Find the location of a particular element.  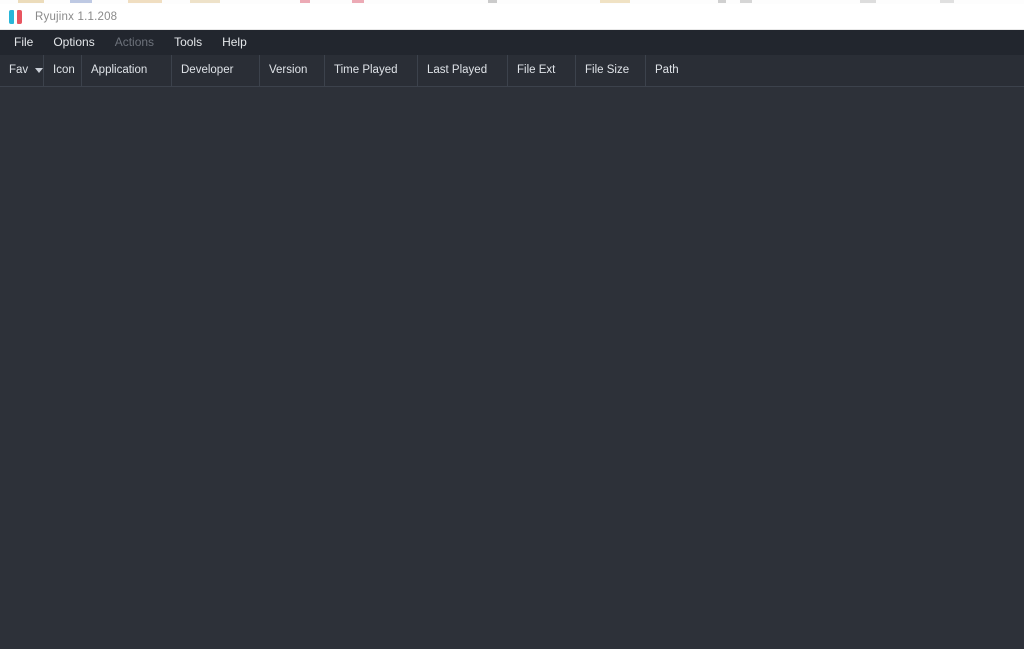

column-header-file-ext: File Ext is located at coordinates (542, 70).